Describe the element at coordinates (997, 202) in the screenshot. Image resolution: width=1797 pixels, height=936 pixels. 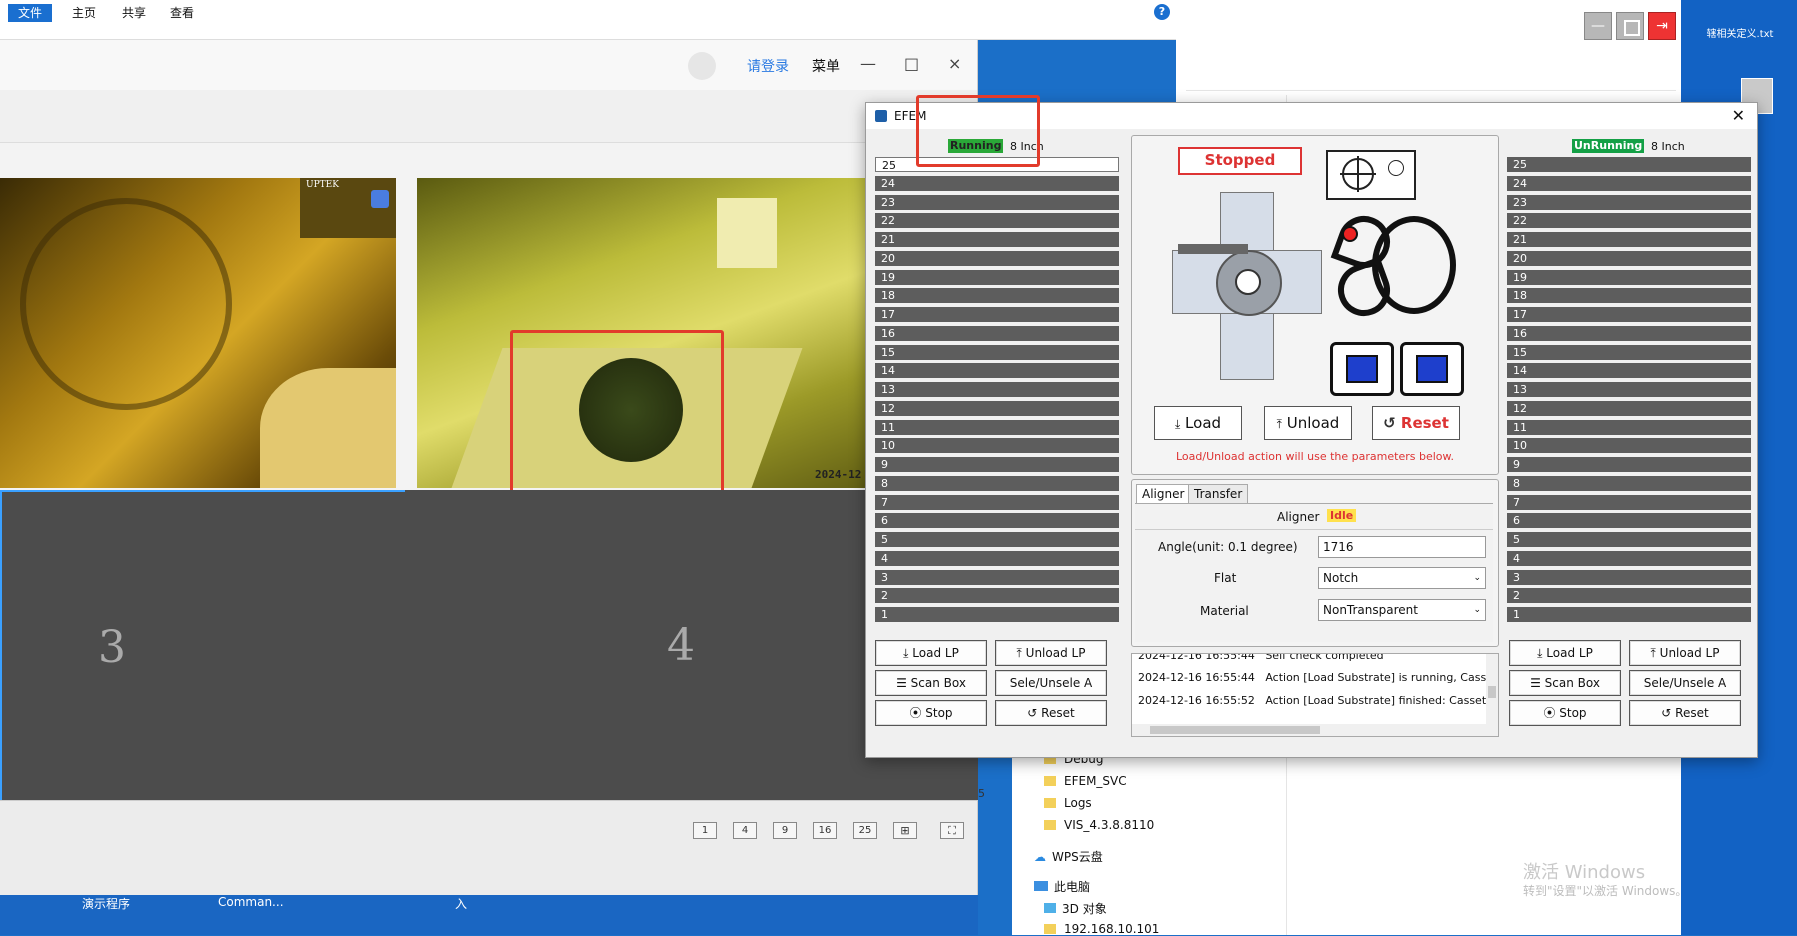
I see `left-slot-23: 23` at that location.